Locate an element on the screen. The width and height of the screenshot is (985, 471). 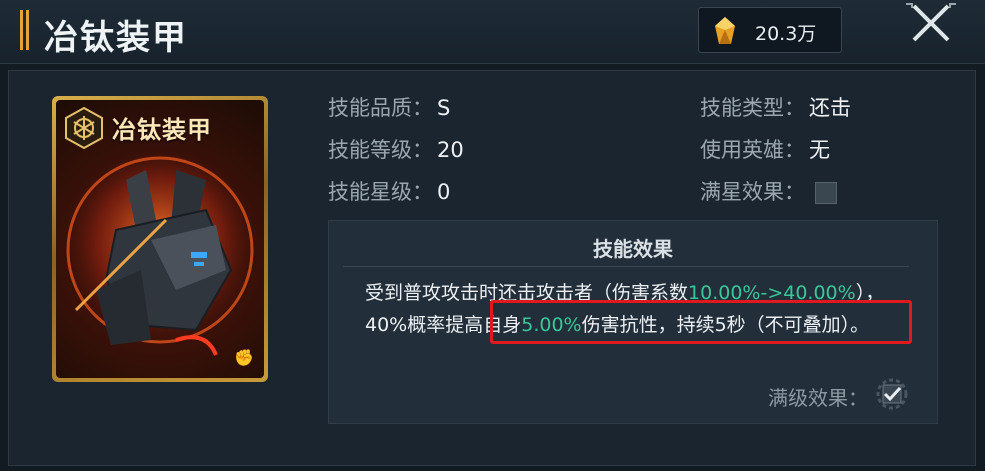
maxlevel-checkbox is located at coordinates (892, 394).